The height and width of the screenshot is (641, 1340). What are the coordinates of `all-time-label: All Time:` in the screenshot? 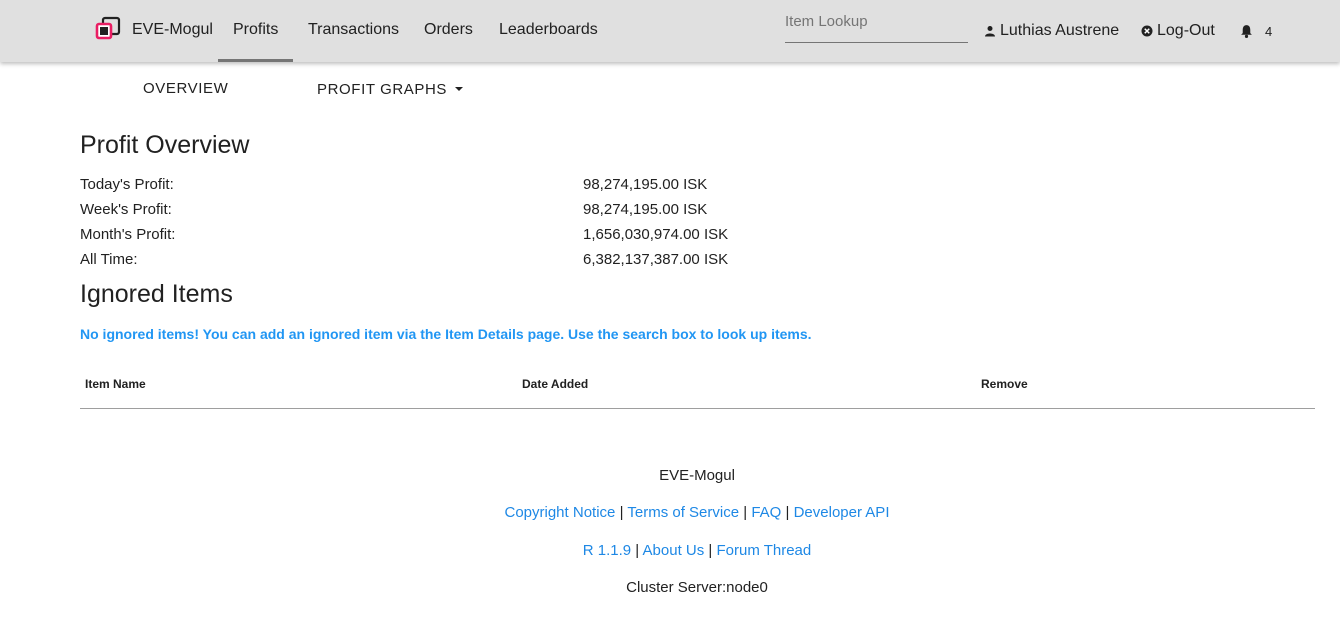 It's located at (109, 259).